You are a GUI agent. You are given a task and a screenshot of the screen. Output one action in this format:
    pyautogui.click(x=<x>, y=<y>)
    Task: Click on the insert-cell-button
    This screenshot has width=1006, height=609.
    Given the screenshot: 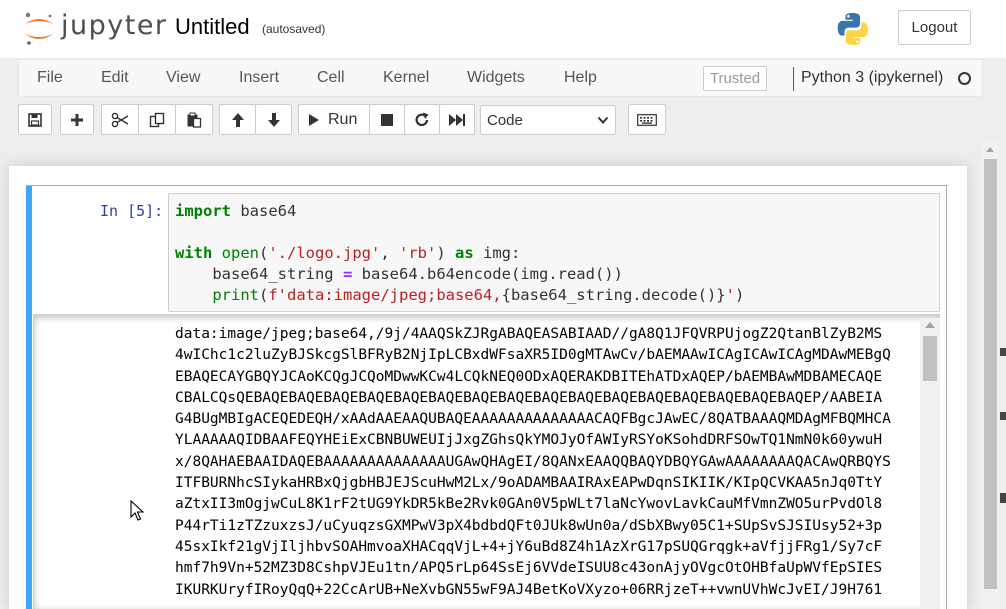 What is the action you would take?
    pyautogui.click(x=77, y=119)
    